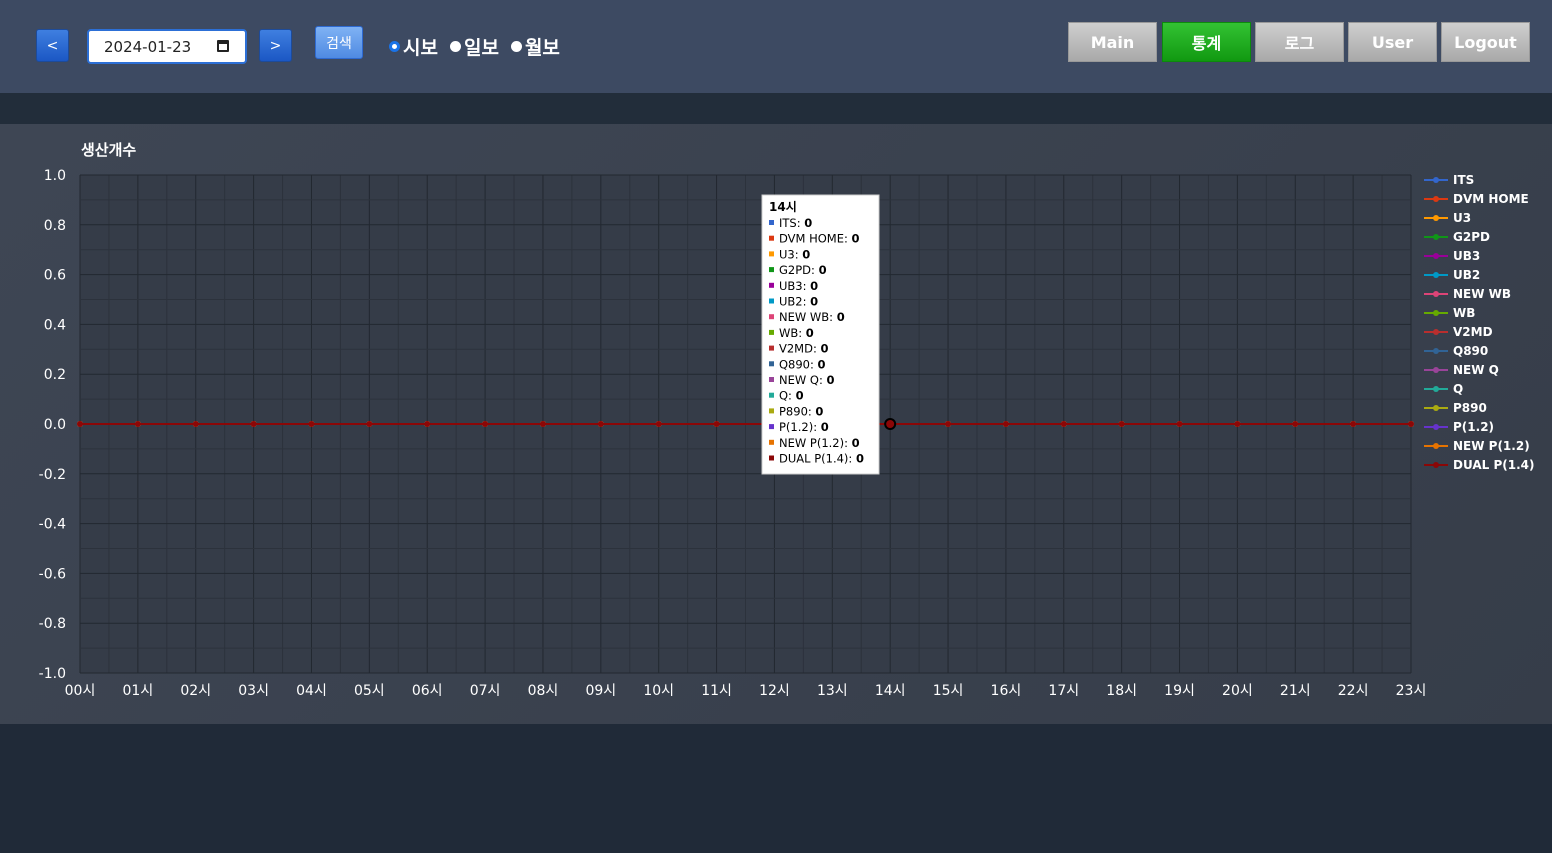 This screenshot has width=1552, height=853. I want to click on tooltip-row-name: G2PD:, so click(799, 270).